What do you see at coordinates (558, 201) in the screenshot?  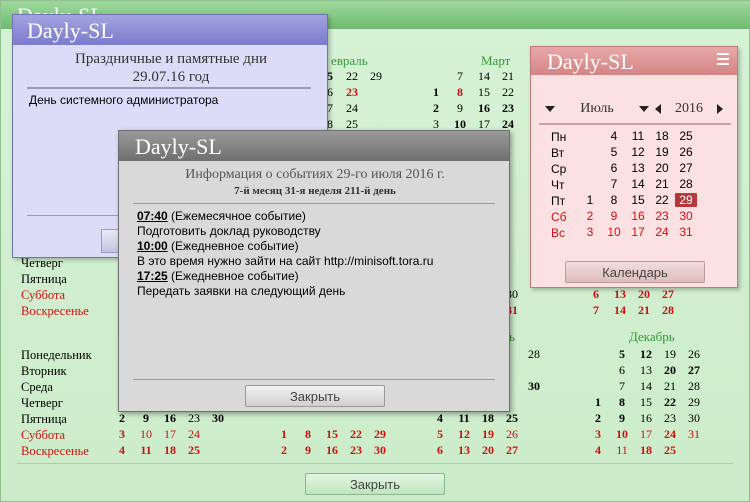 I see `mini-weekday-fri: Пт` at bounding box center [558, 201].